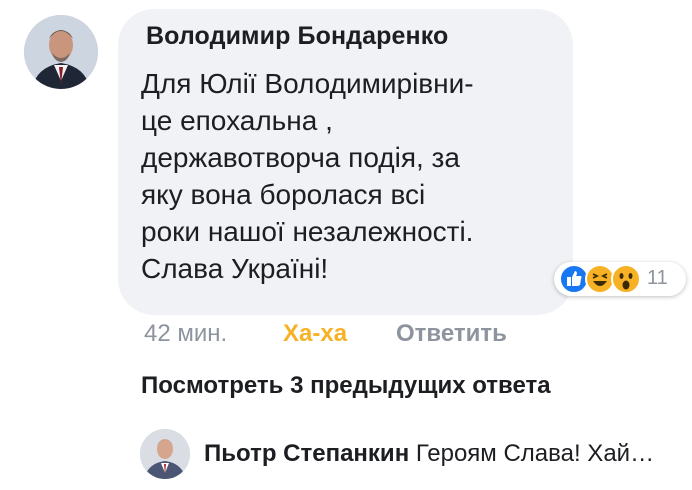 The height and width of the screenshot is (490, 692). I want to click on comment-time: 42 мин., so click(185, 334).